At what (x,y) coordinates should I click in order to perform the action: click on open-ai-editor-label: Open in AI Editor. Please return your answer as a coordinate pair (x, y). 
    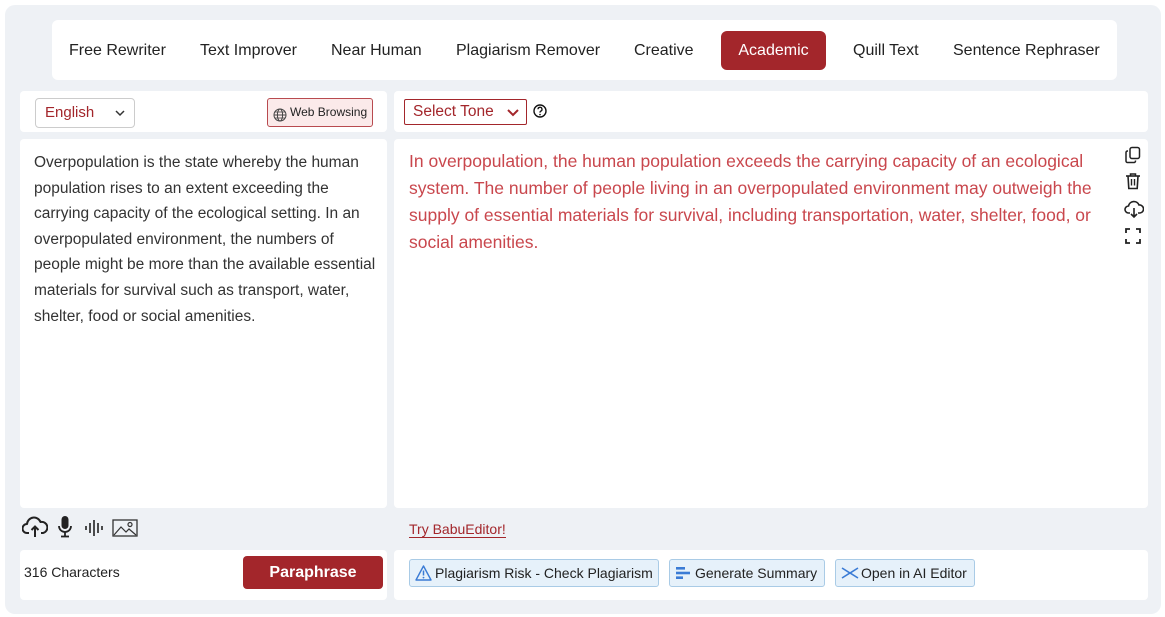
    Looking at the image, I should click on (914, 573).